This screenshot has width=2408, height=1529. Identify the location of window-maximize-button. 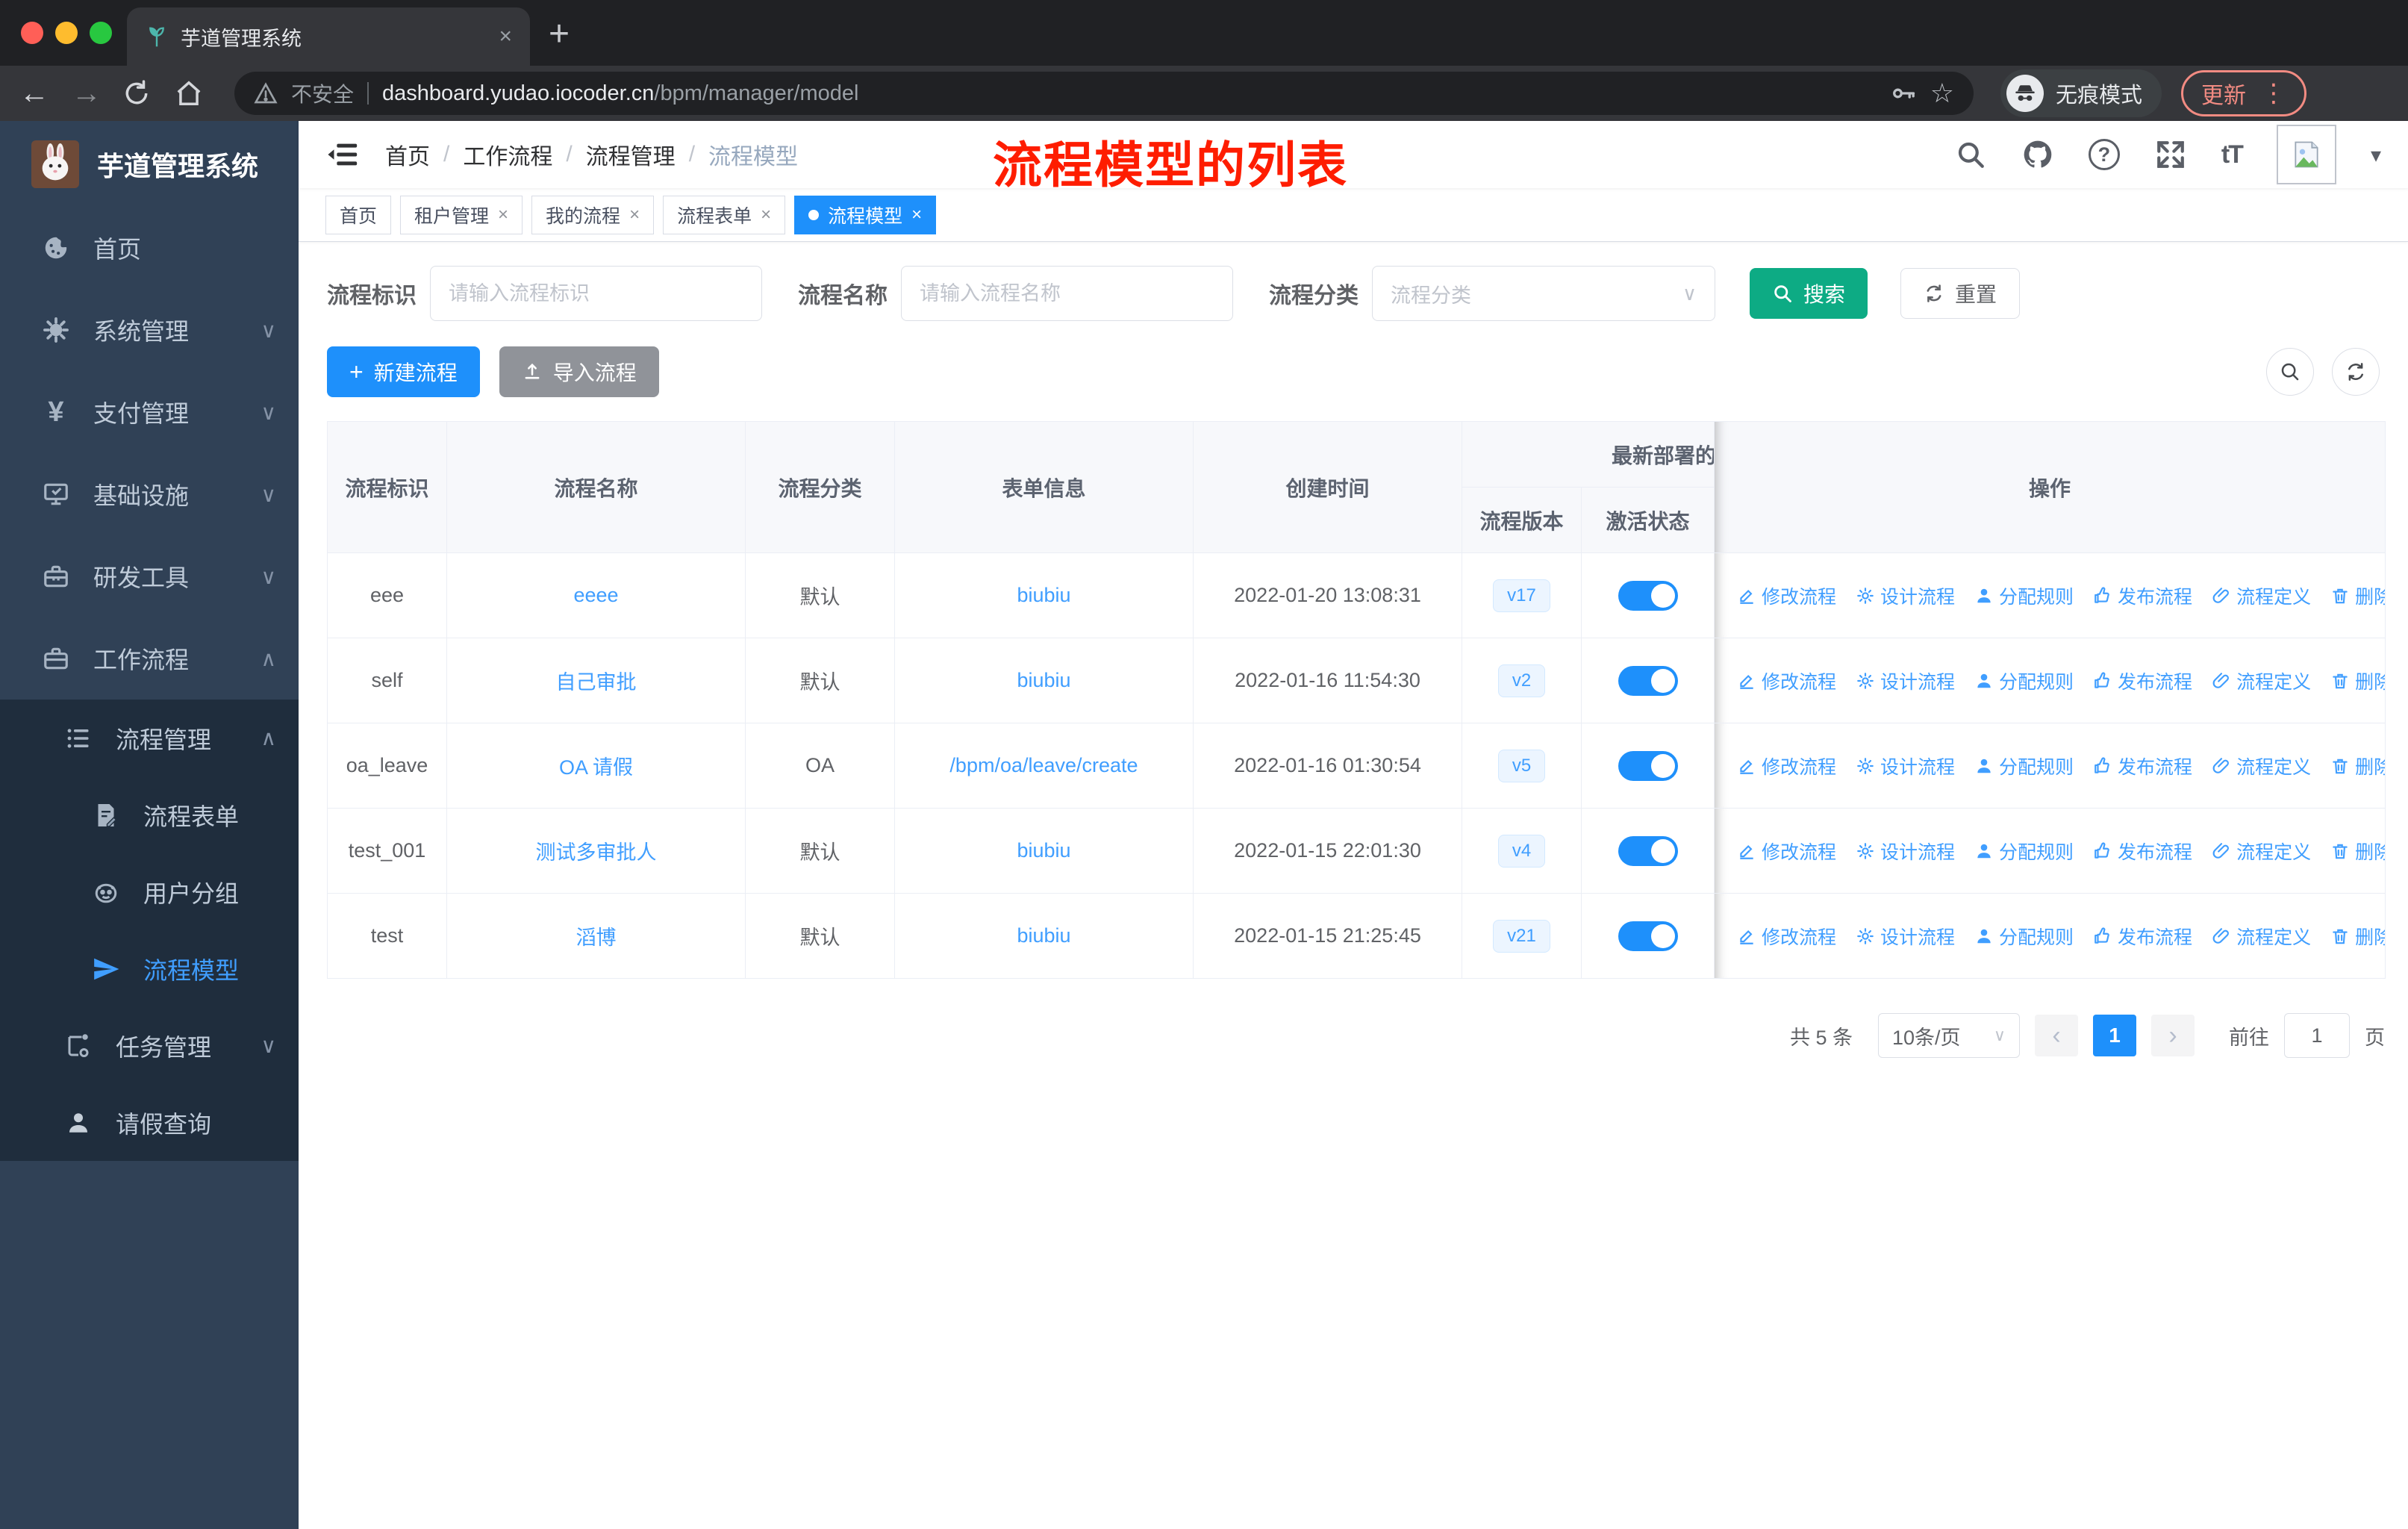
(101, 33).